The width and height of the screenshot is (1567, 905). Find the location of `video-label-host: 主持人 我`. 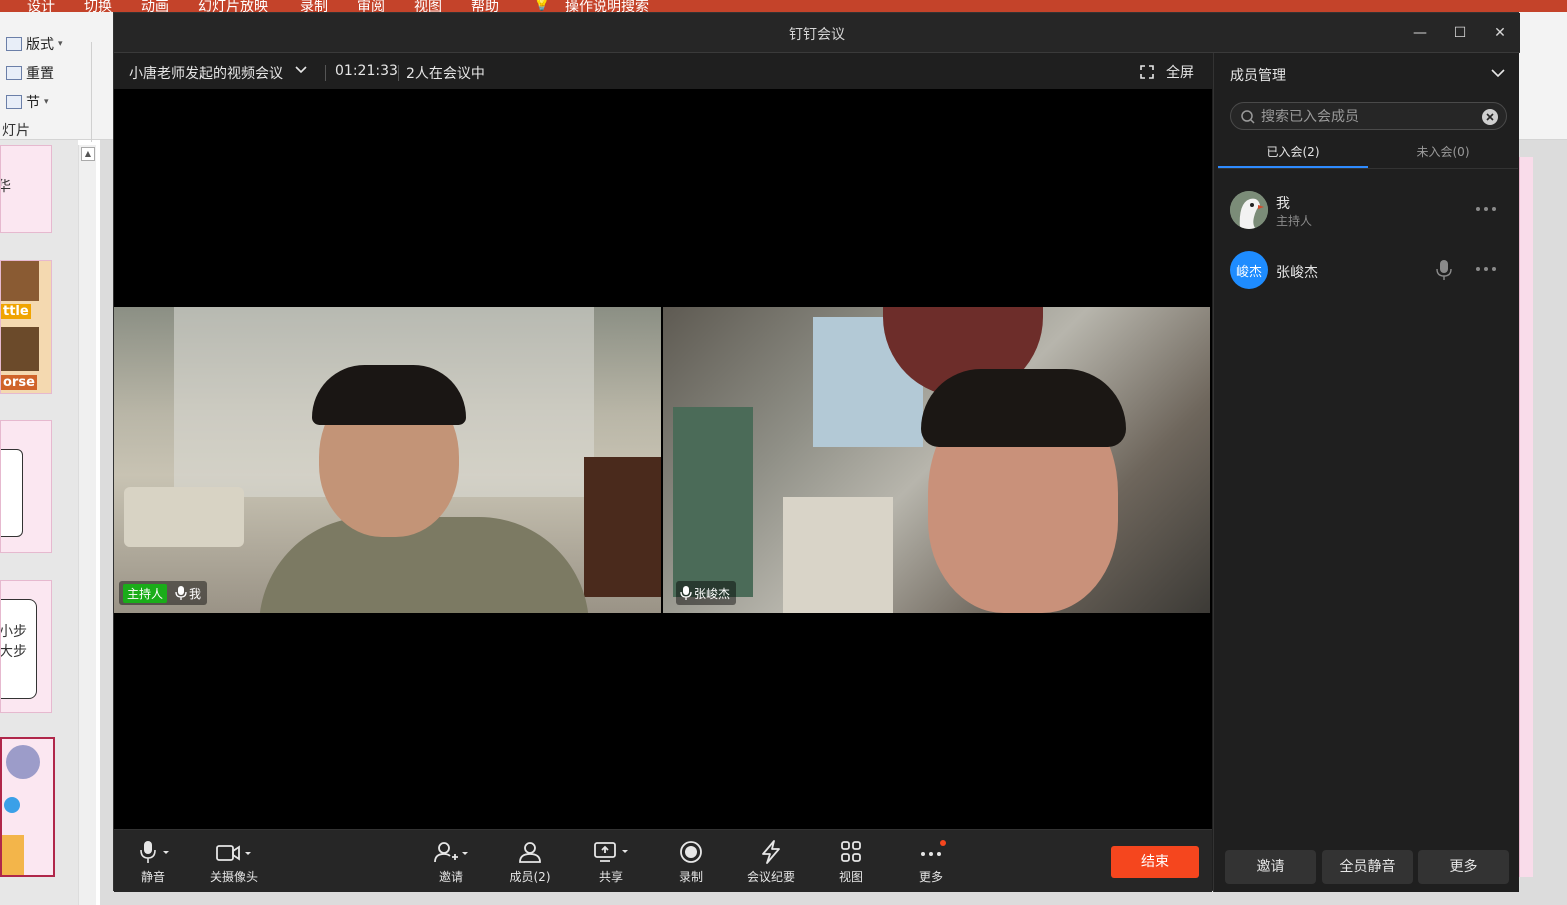

video-label-host: 主持人 我 is located at coordinates (163, 593).